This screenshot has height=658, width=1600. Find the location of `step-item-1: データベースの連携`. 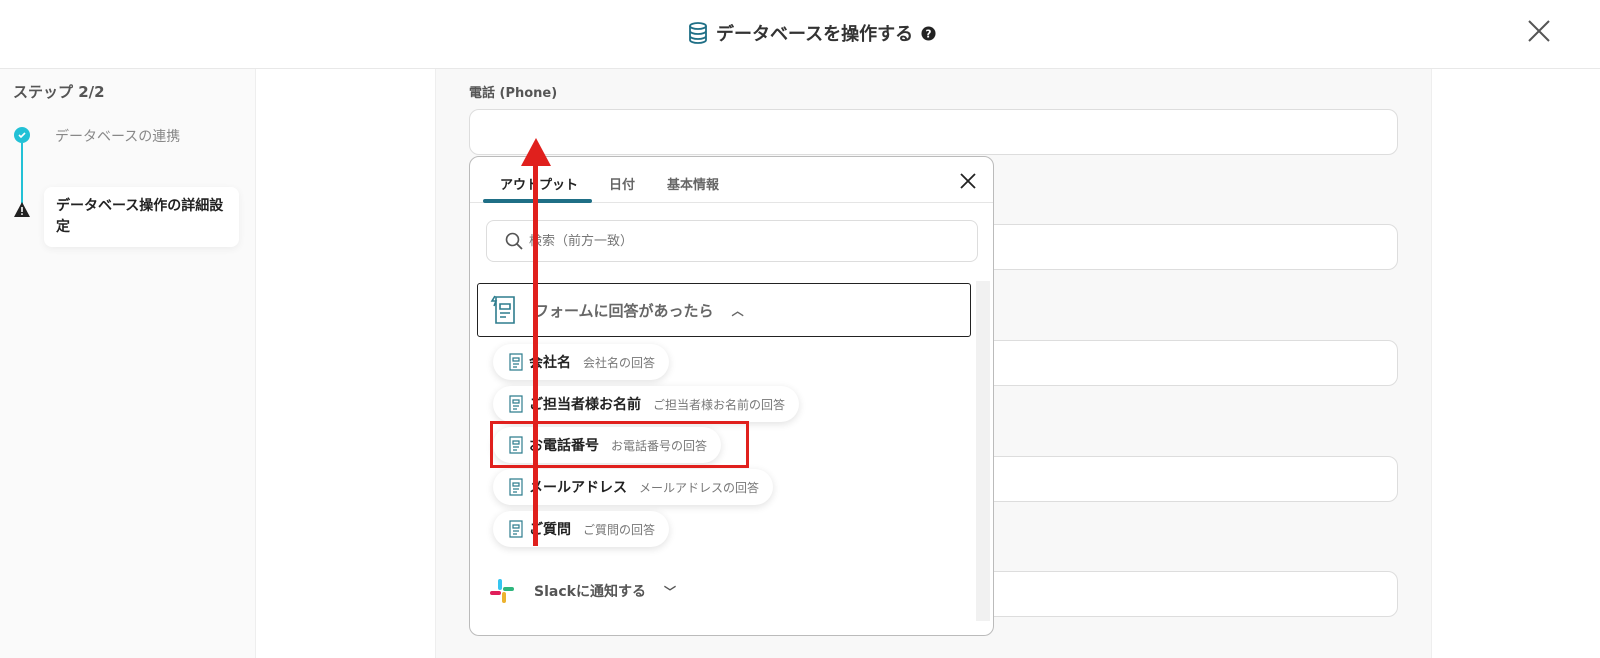

step-item-1: データベースの連携 is located at coordinates (117, 136).